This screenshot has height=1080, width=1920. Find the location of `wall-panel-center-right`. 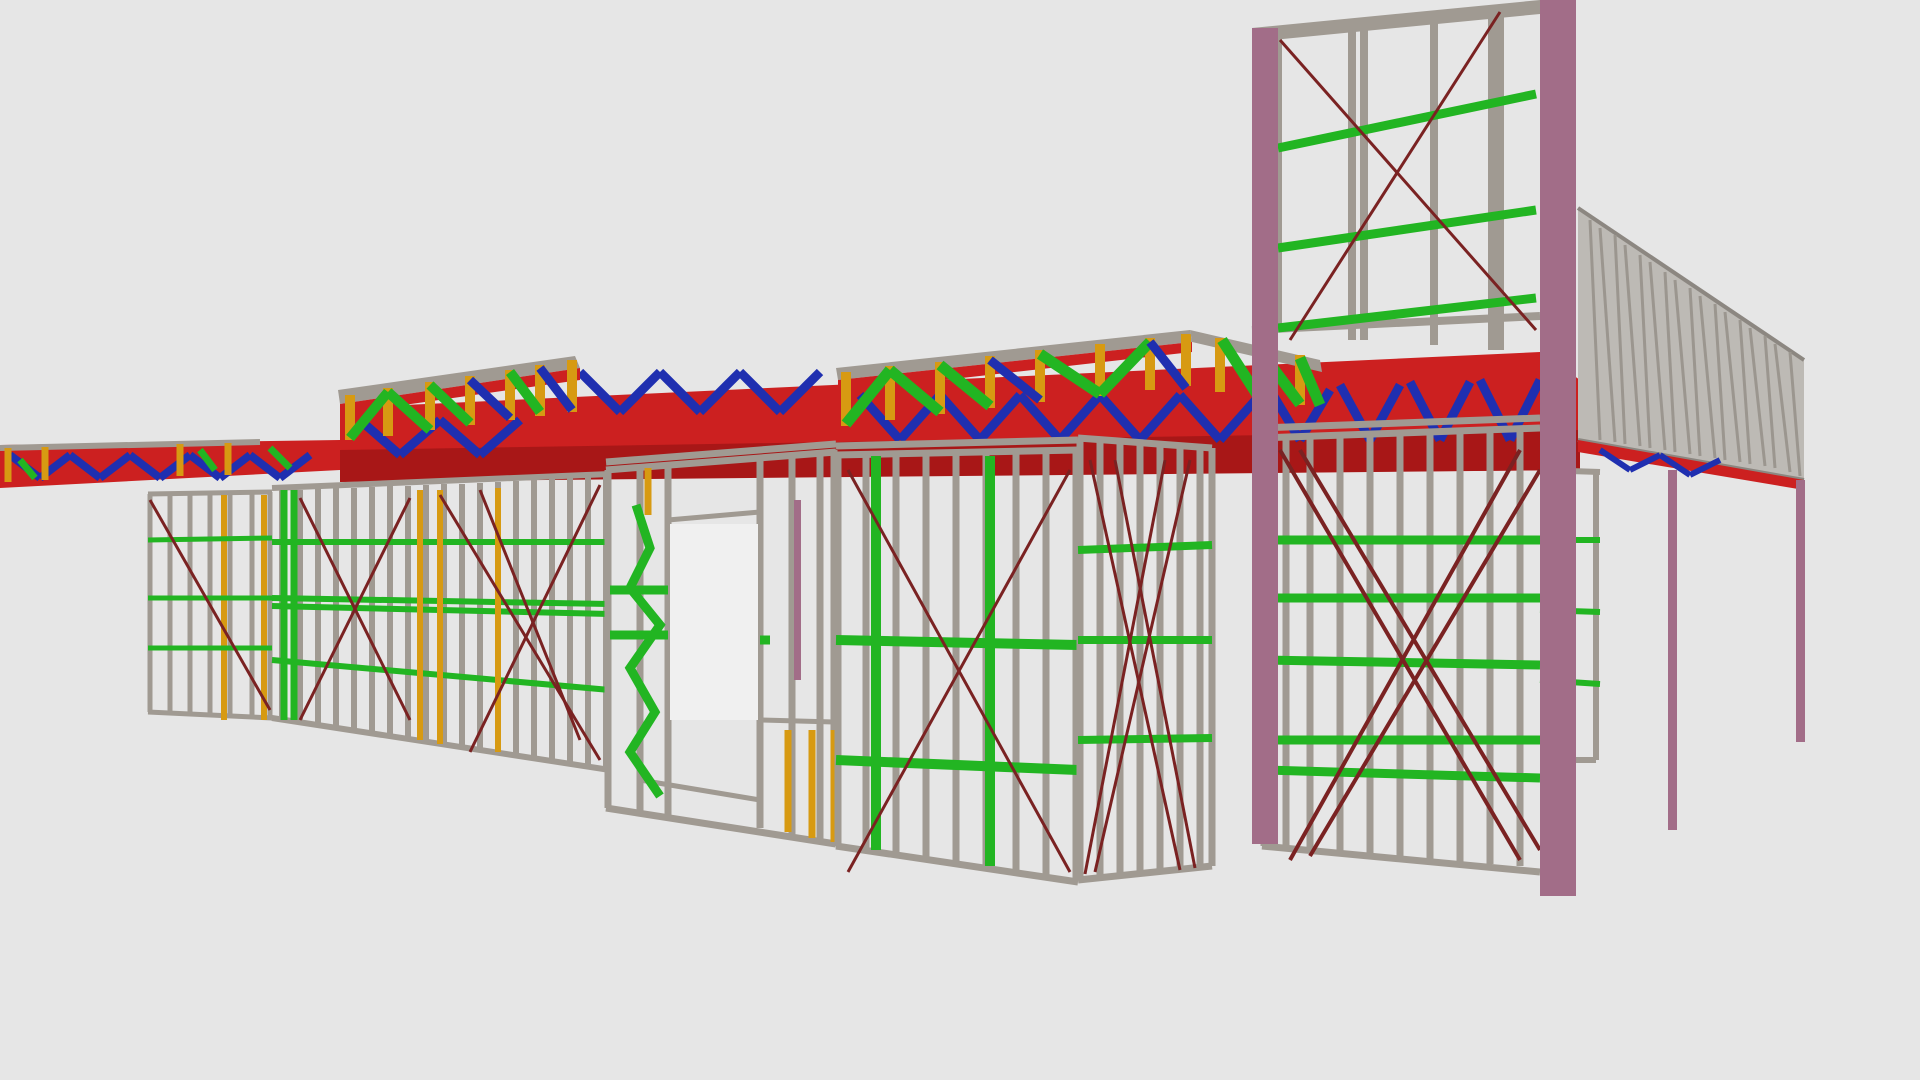

wall-panel-center-right is located at coordinates (957, 661).